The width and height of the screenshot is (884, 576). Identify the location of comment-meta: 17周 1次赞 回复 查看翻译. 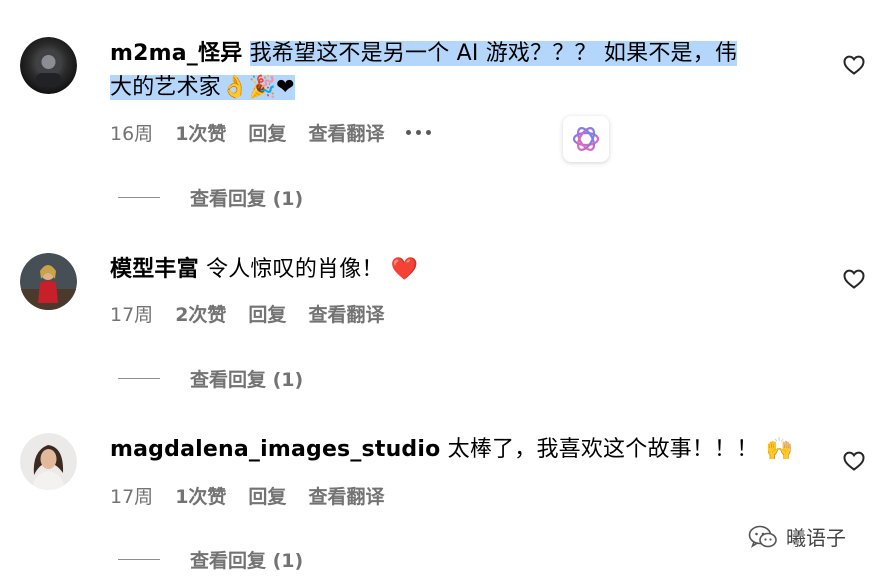
(258, 495).